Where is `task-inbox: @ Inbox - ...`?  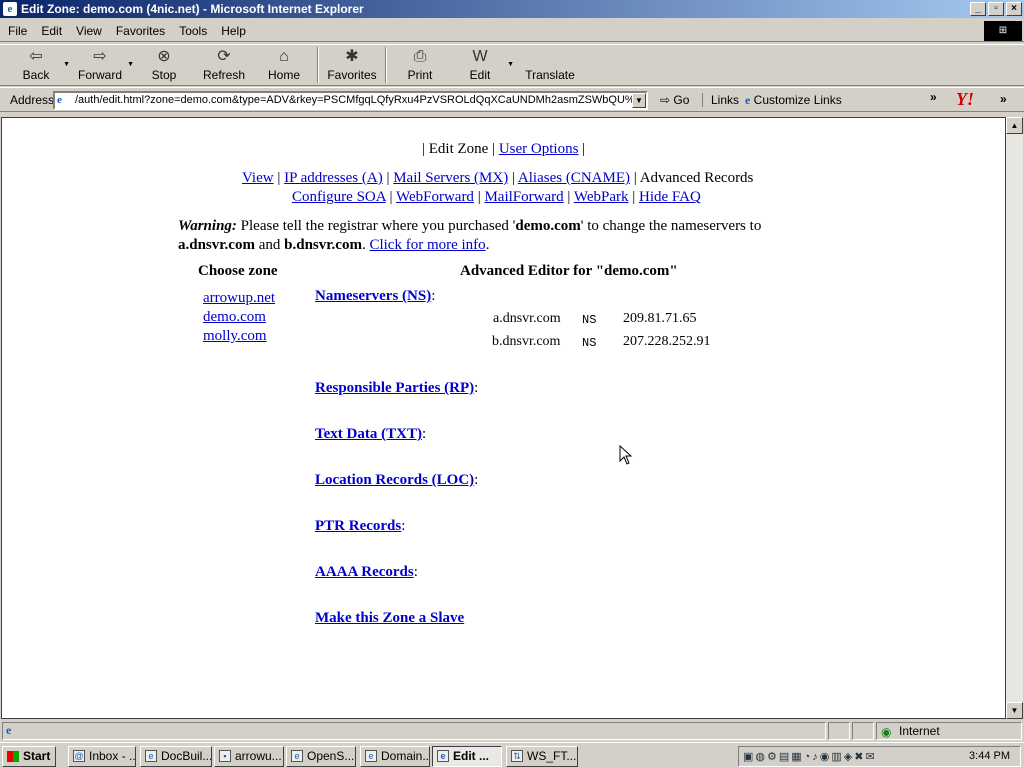
task-inbox: @ Inbox - ... is located at coordinates (102, 756).